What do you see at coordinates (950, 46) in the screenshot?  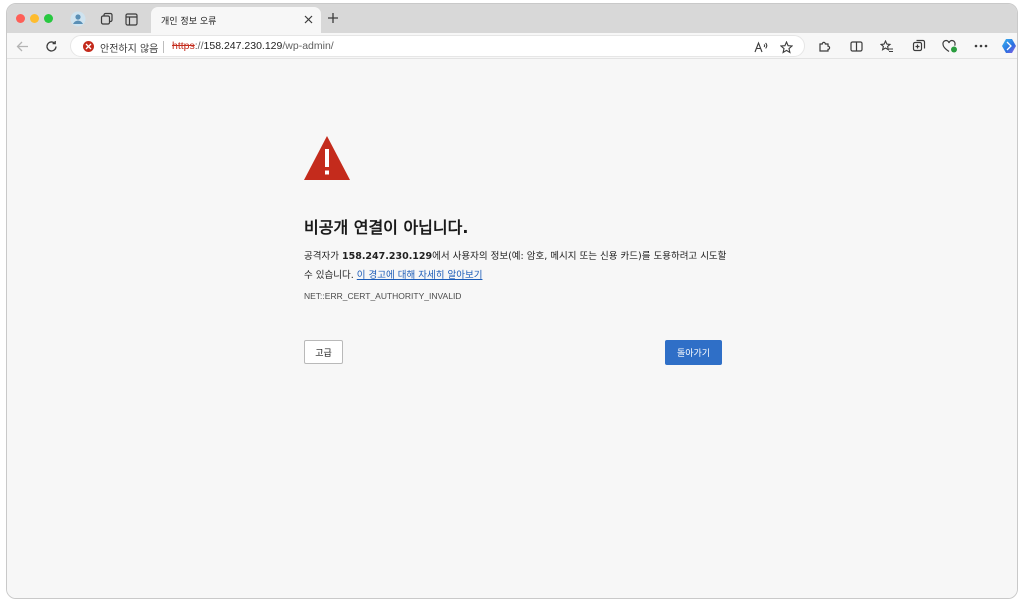 I see `browser-essentials-icon` at bounding box center [950, 46].